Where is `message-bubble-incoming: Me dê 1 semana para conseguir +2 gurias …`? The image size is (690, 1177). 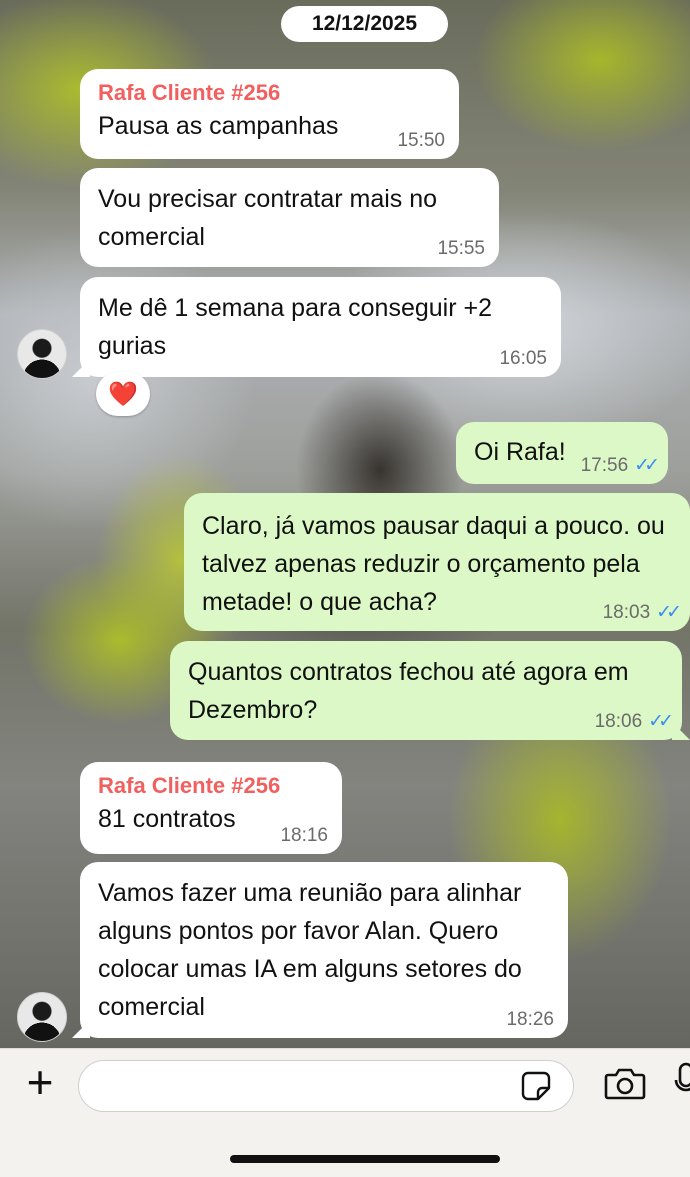 message-bubble-incoming: Me dê 1 semana para conseguir +2 gurias … is located at coordinates (320, 327).